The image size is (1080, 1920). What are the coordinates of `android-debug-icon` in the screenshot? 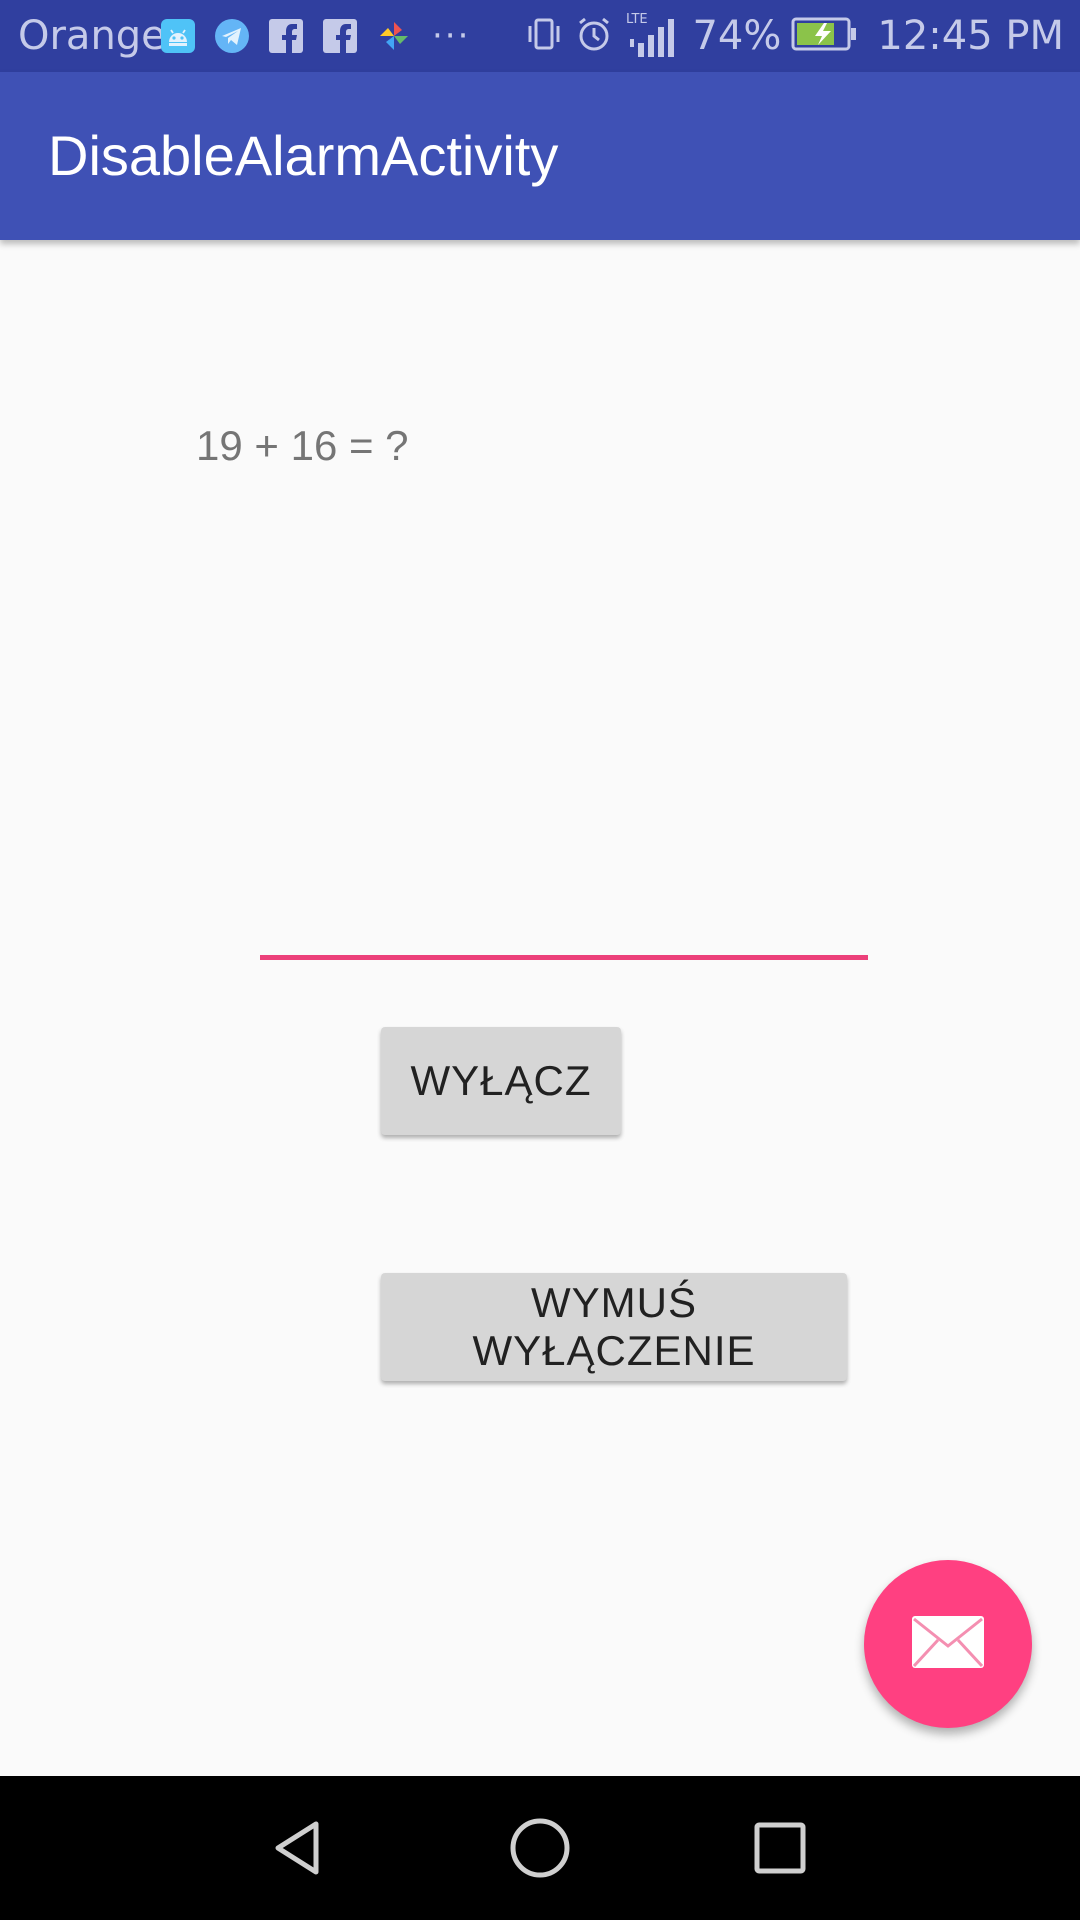 It's located at (178, 36).